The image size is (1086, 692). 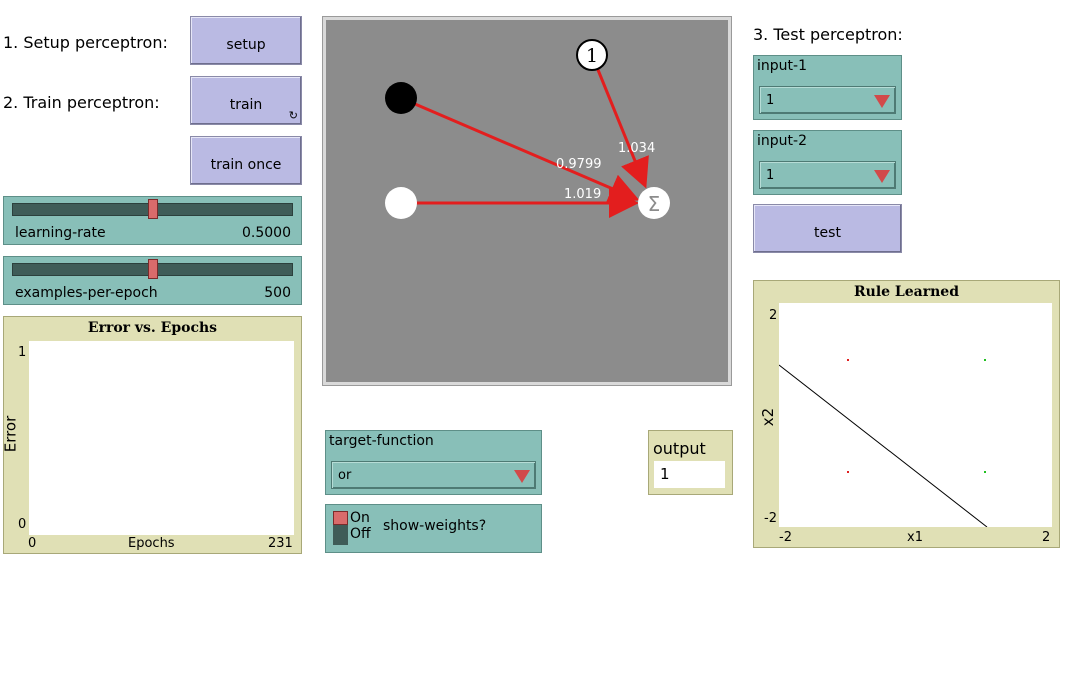 I want to click on show-weights-switch: On Off show-weights?, so click(x=433, y=528).